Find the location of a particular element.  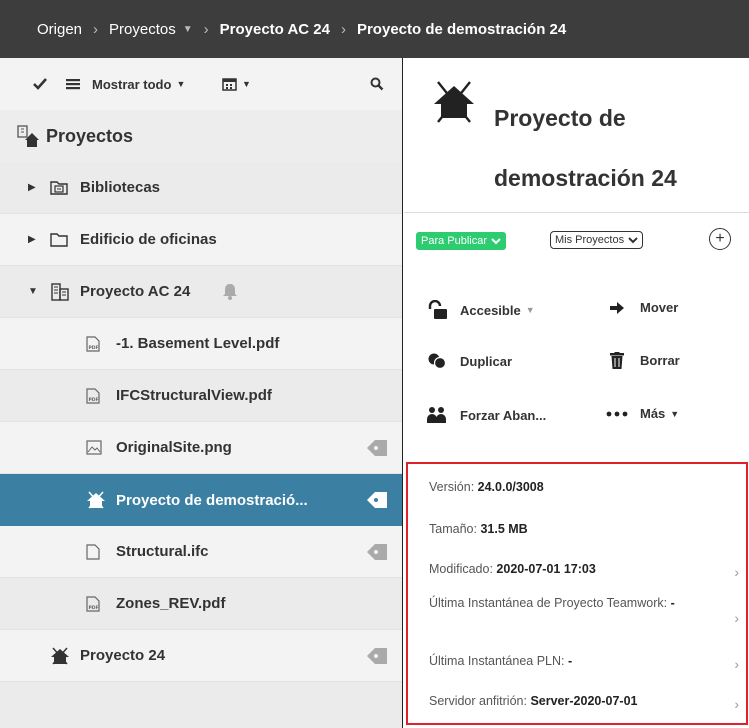

caret-down-icon: ▼ is located at coordinates (33, 291).